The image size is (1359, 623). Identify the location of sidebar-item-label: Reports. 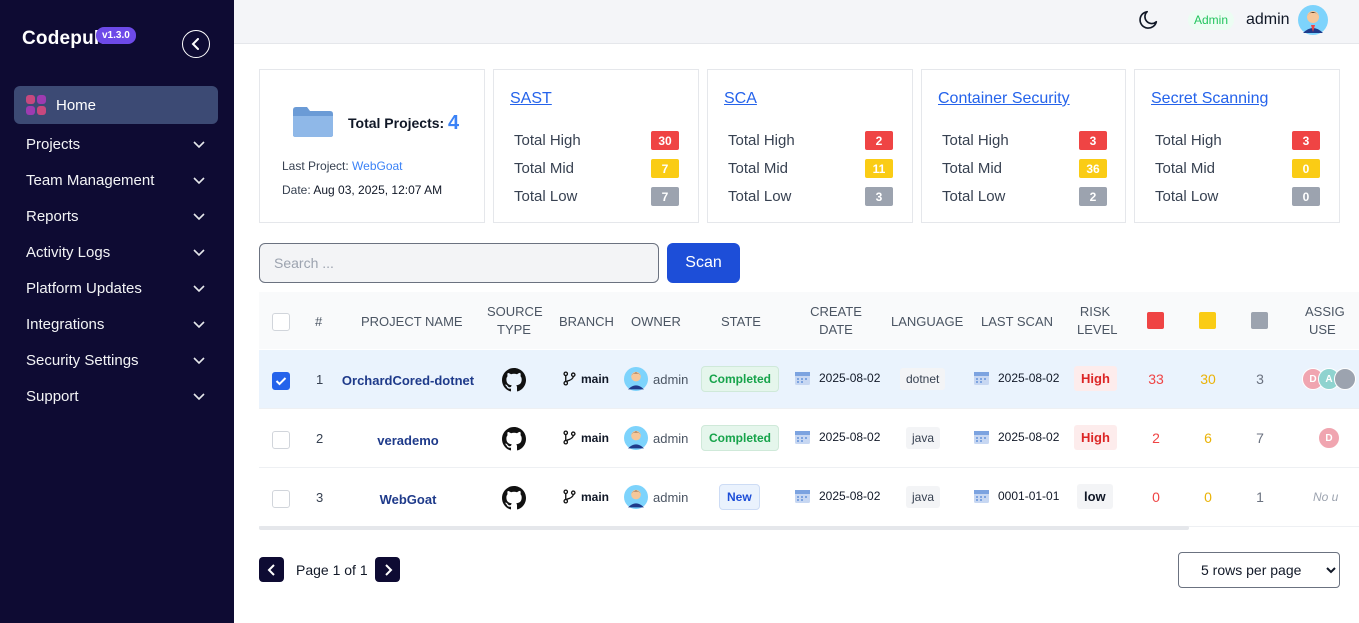
(52, 216).